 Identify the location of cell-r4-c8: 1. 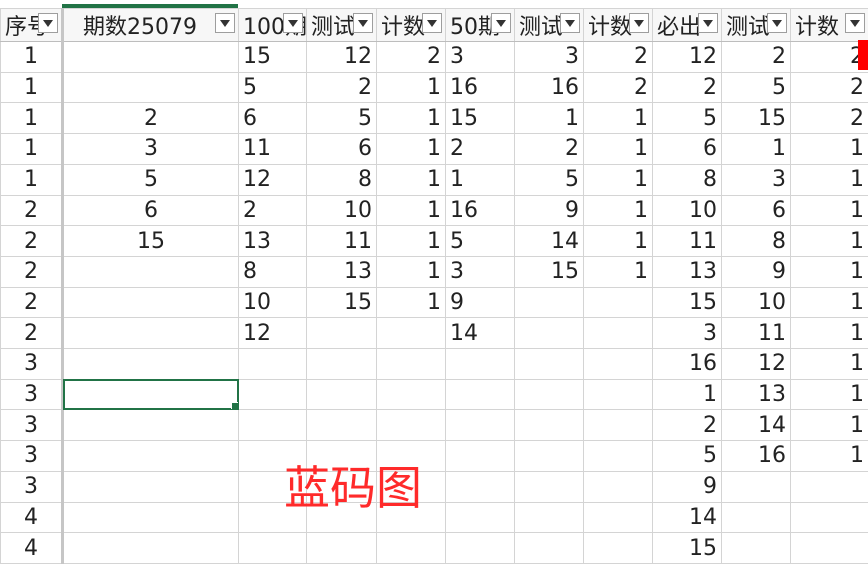
(618, 149).